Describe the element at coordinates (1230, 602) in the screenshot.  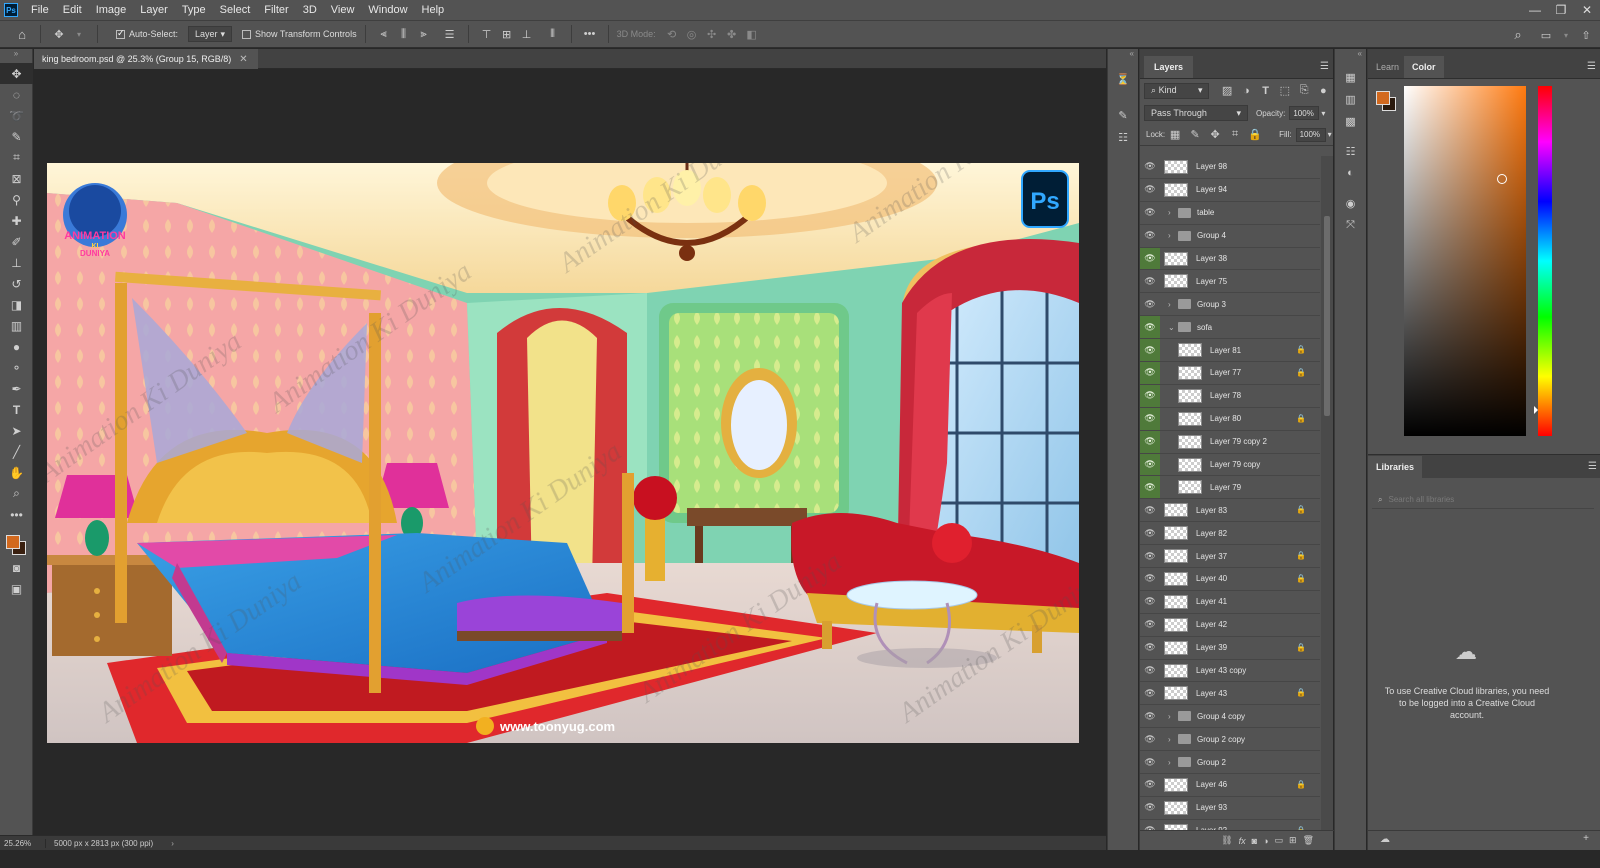
I see `layer-row: 👁 Layer 41` at that location.